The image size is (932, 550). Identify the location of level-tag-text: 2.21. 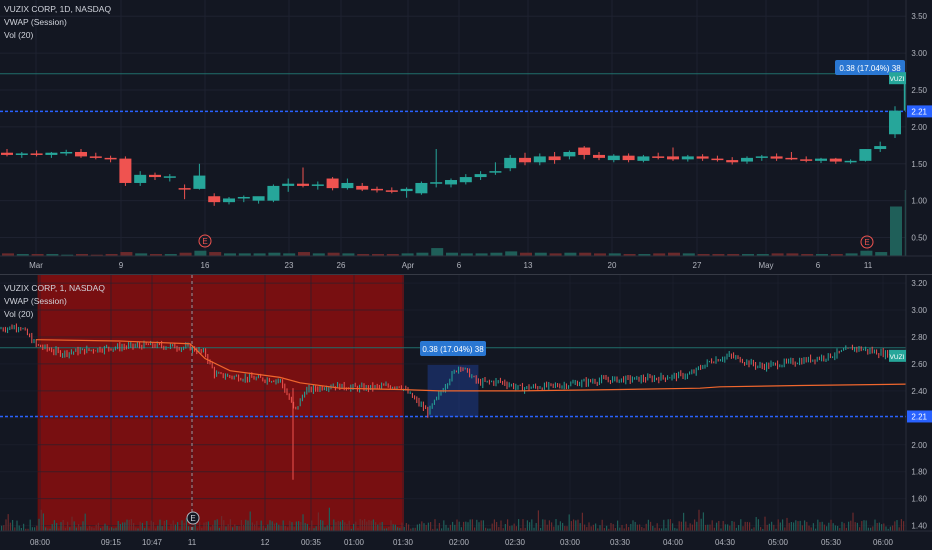
(919, 416).